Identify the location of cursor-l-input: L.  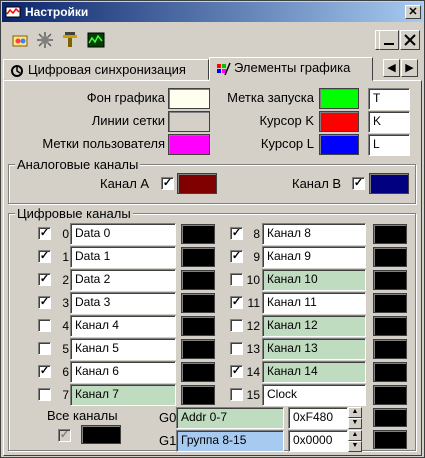
(389, 145).